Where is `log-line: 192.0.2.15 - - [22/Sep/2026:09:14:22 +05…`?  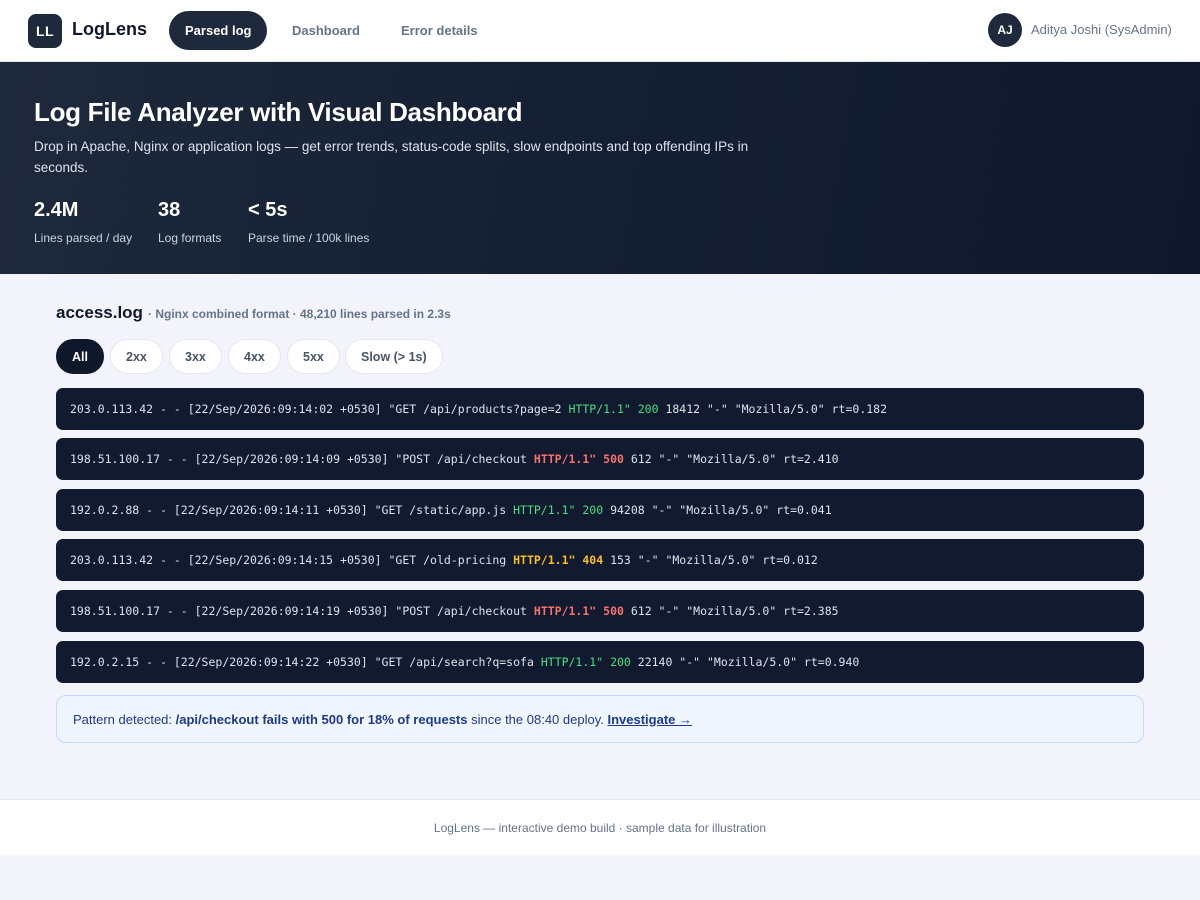 log-line: 192.0.2.15 - - [22/Sep/2026:09:14:22 +05… is located at coordinates (600, 662).